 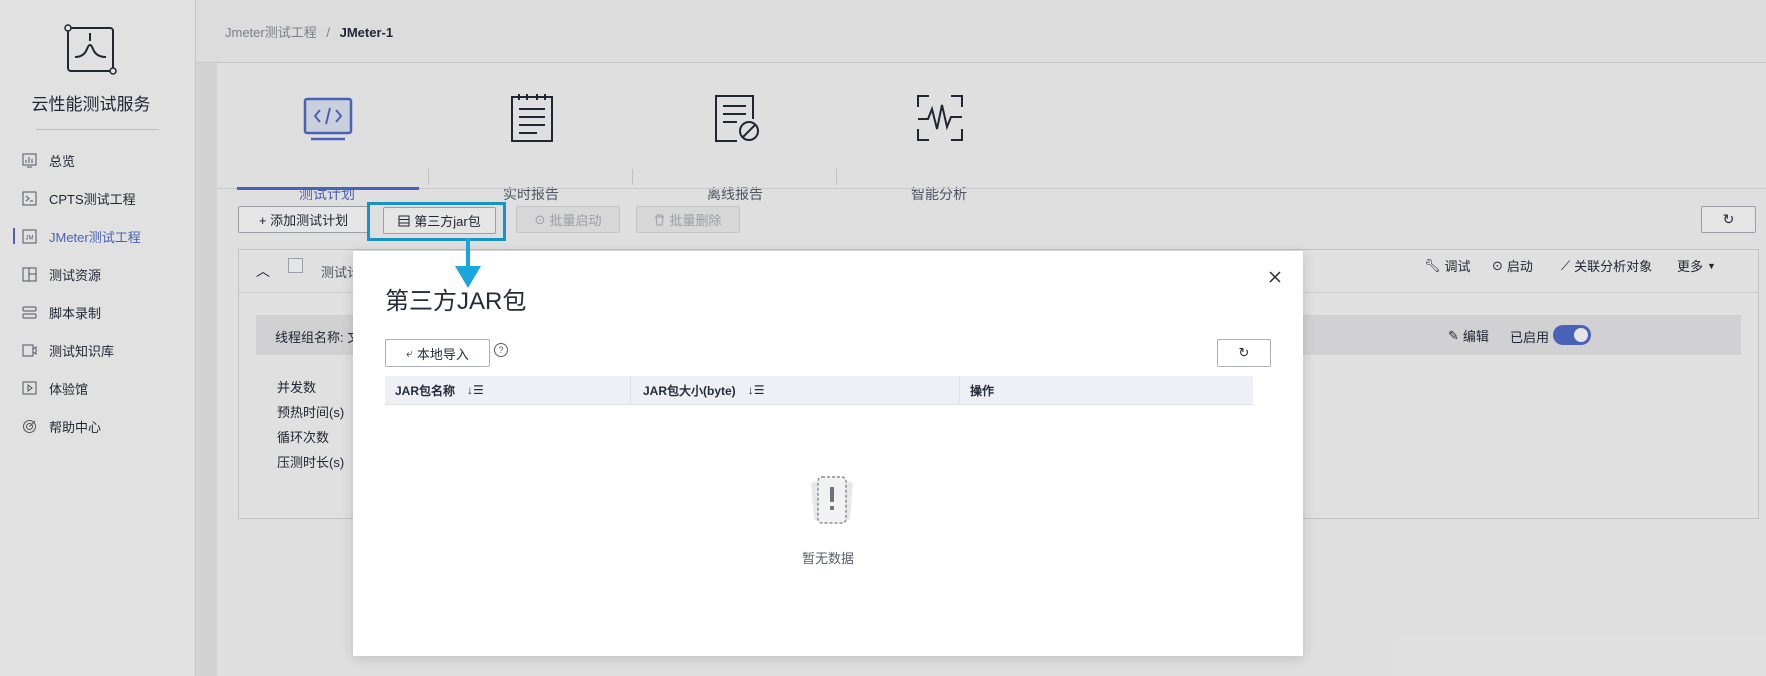 I want to click on table-header-border, so click(x=819, y=404).